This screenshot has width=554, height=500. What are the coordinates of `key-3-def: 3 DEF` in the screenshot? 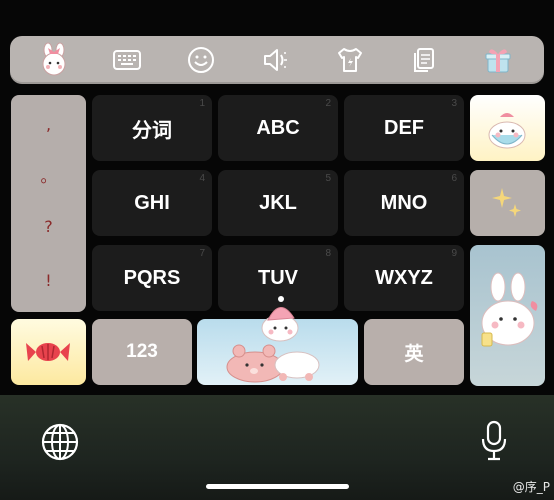 It's located at (404, 128).